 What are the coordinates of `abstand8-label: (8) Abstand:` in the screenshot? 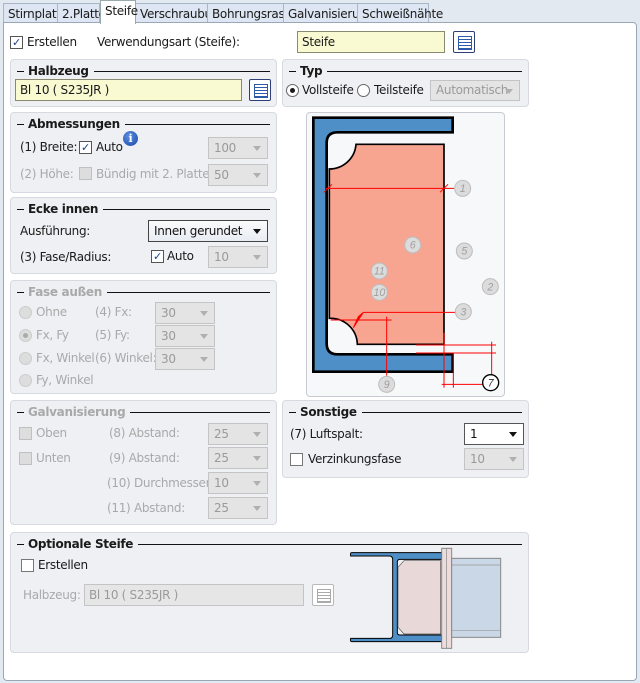 It's located at (144, 433).